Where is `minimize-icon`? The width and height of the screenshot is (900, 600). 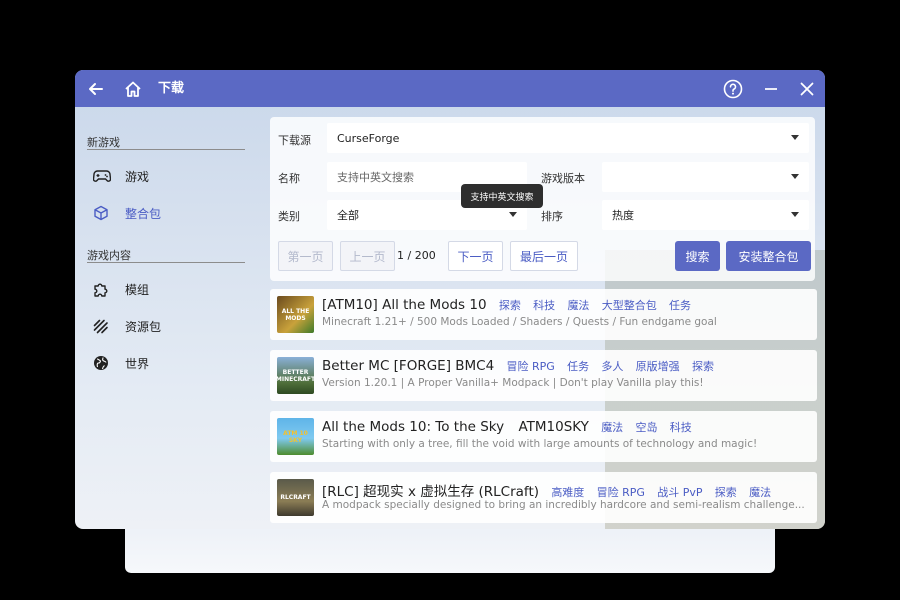 minimize-icon is located at coordinates (771, 88).